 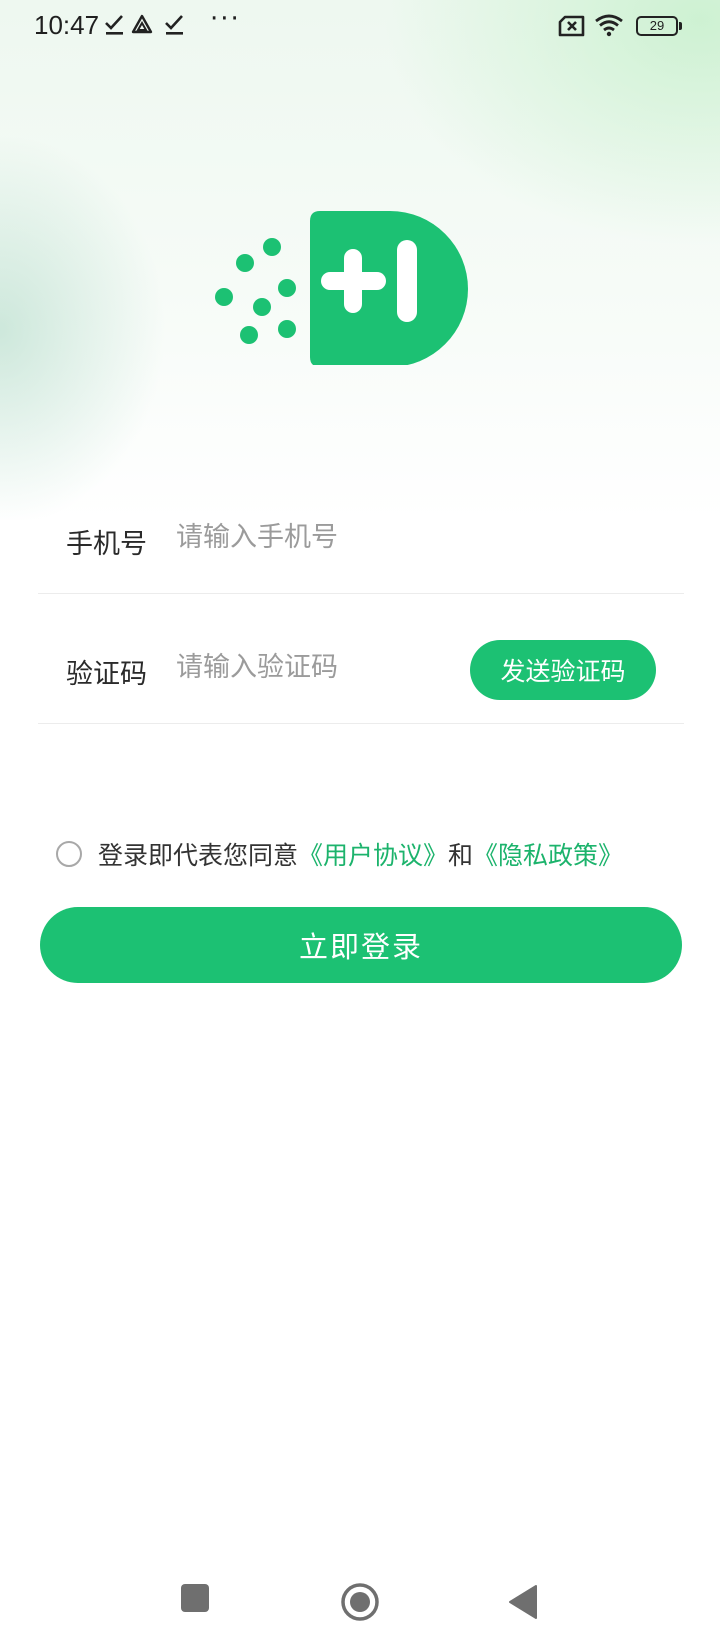 I want to click on drive-icon, so click(x=142, y=24).